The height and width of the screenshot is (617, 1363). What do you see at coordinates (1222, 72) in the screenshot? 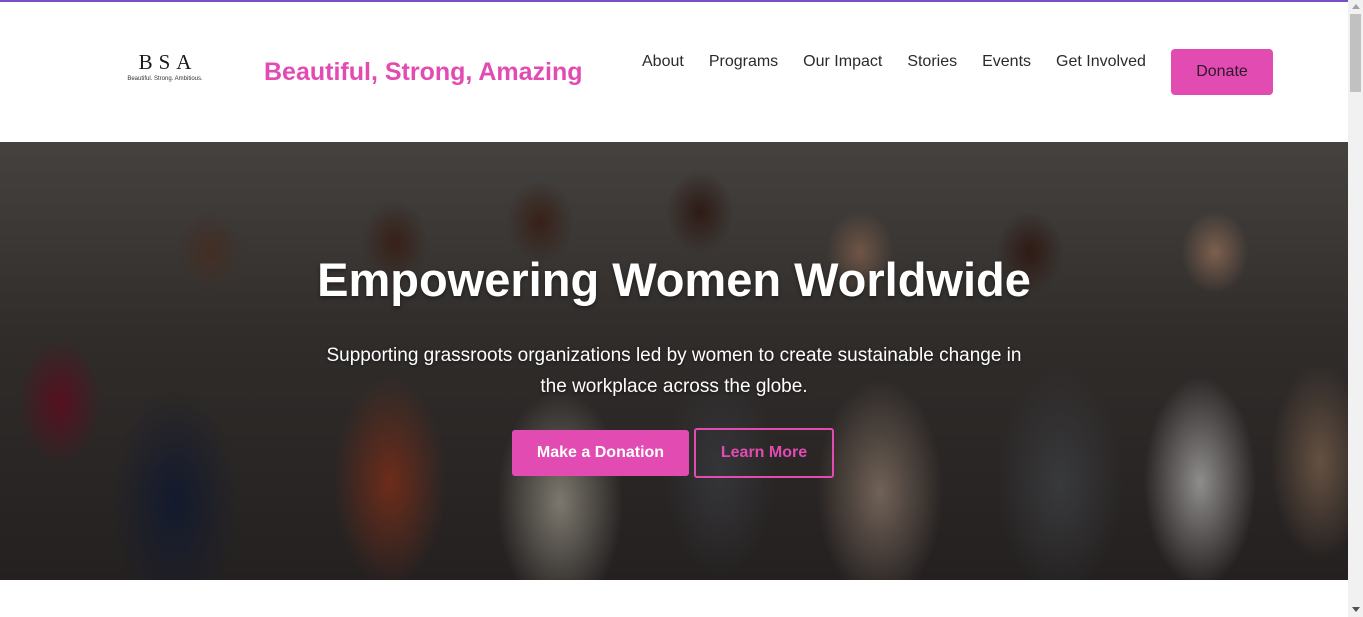
I see `donate-button: Donate` at bounding box center [1222, 72].